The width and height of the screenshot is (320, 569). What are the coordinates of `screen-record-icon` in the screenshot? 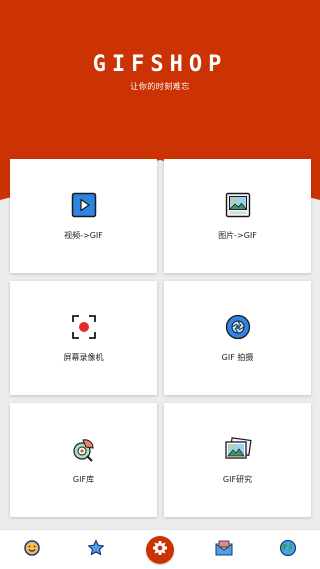 It's located at (84, 327).